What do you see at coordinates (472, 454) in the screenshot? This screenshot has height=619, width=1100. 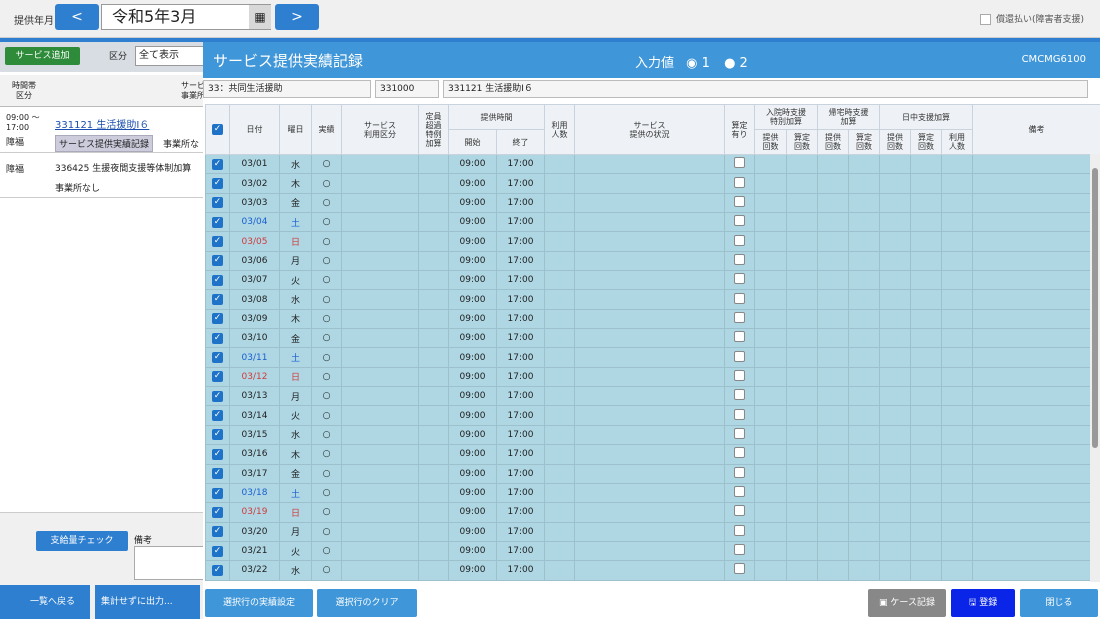 I see `start-cell: 09:00` at bounding box center [472, 454].